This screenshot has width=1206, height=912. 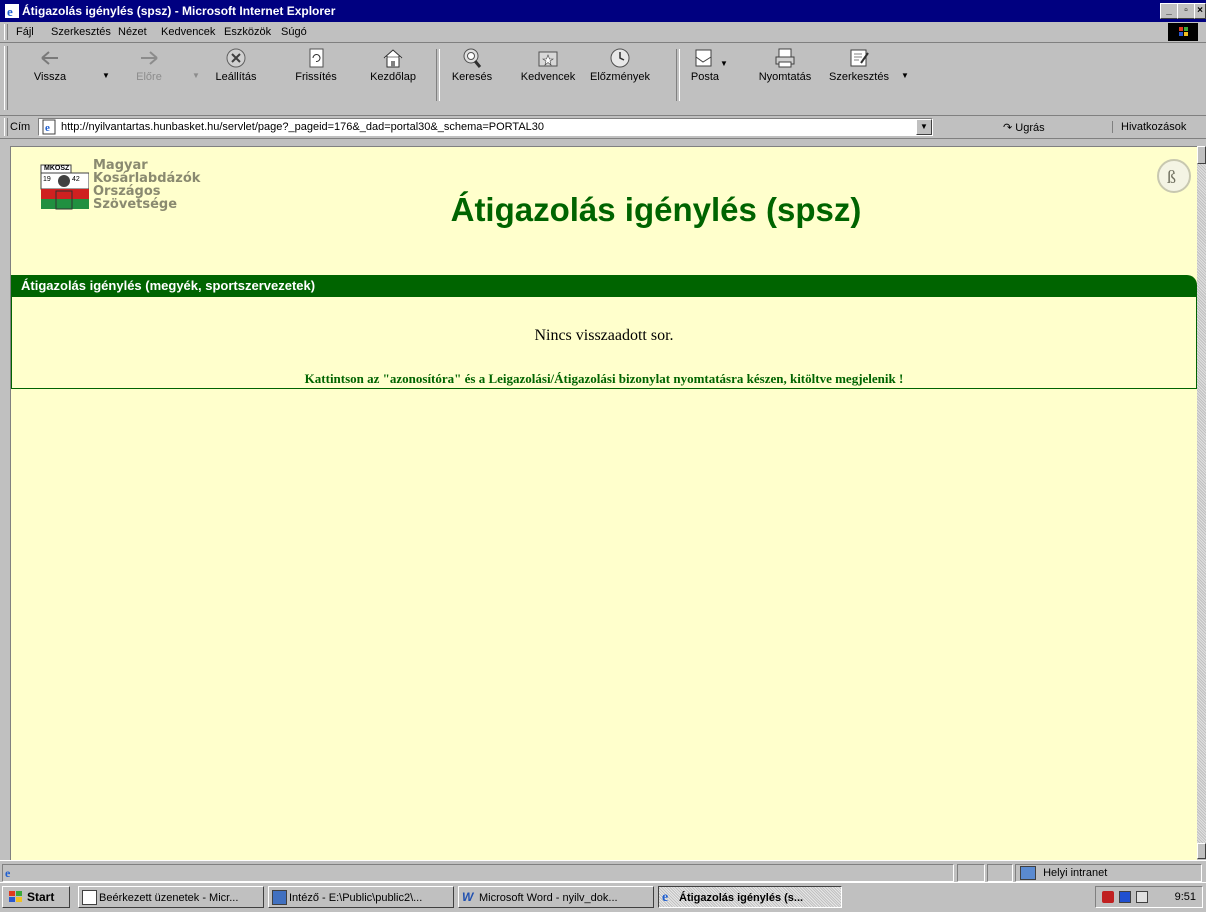 I want to click on stop-button: Leállítás, so click(x=236, y=65).